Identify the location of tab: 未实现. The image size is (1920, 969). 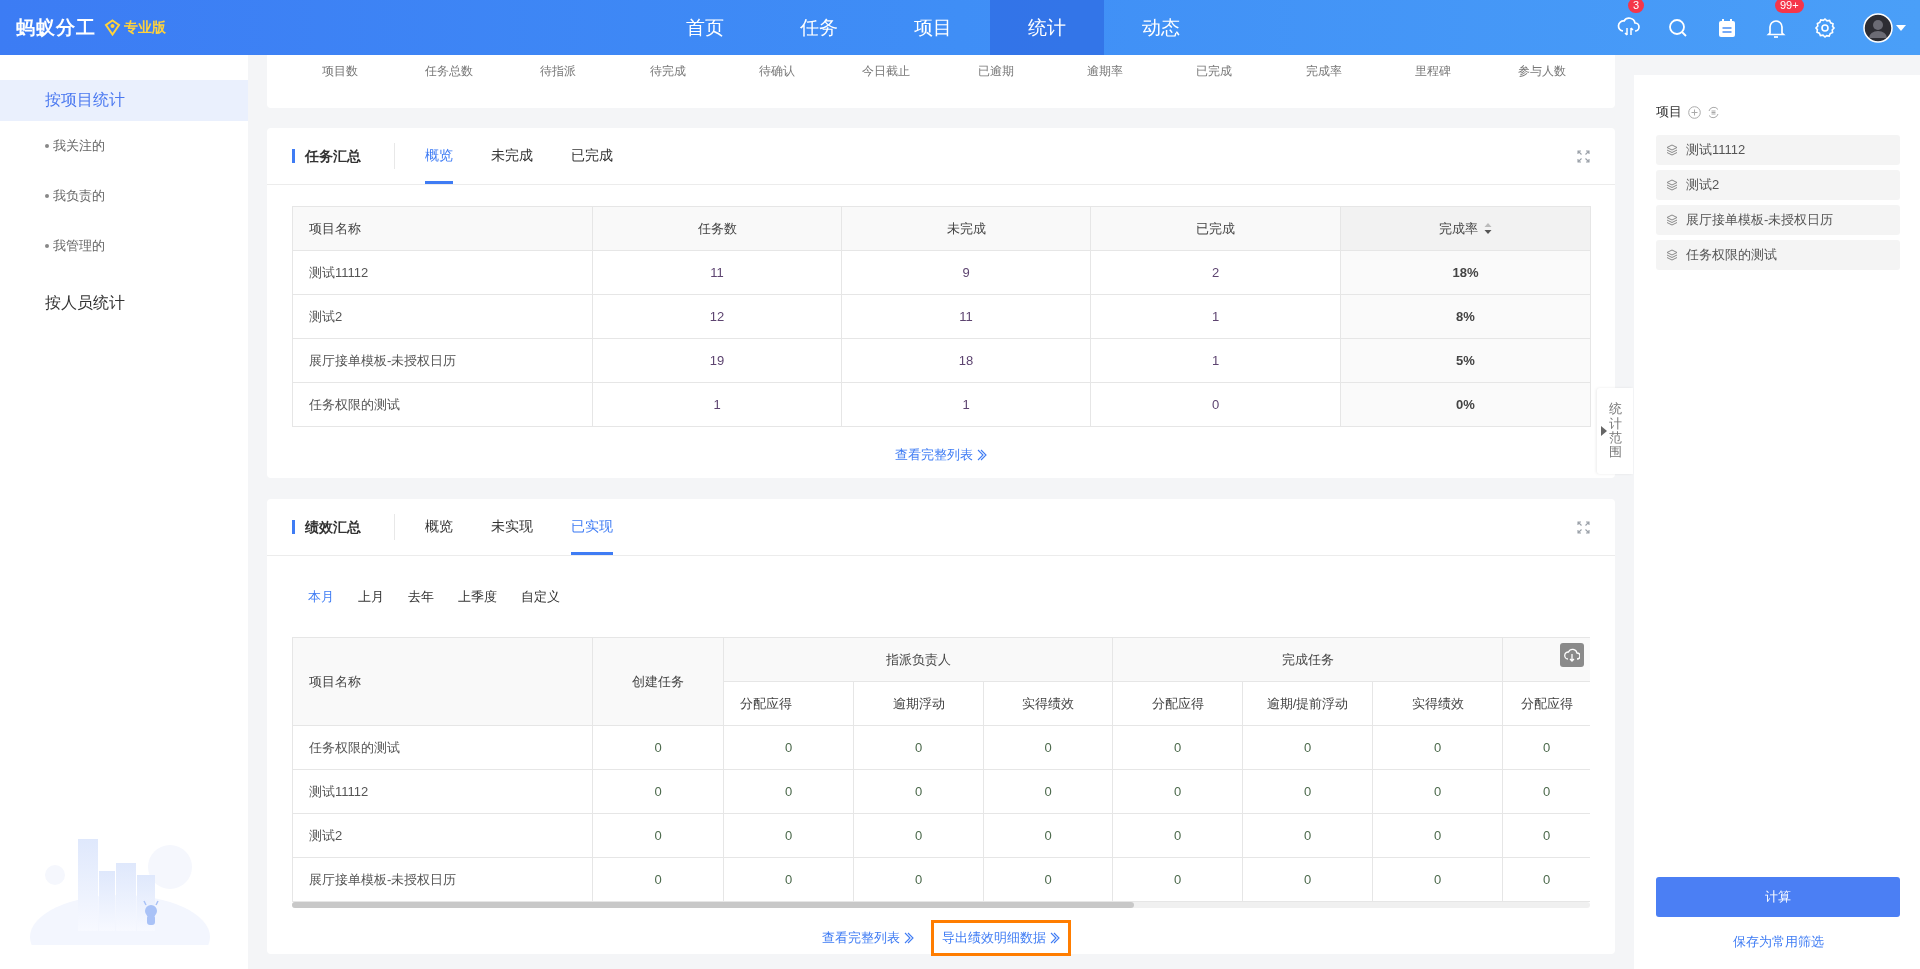
(512, 527).